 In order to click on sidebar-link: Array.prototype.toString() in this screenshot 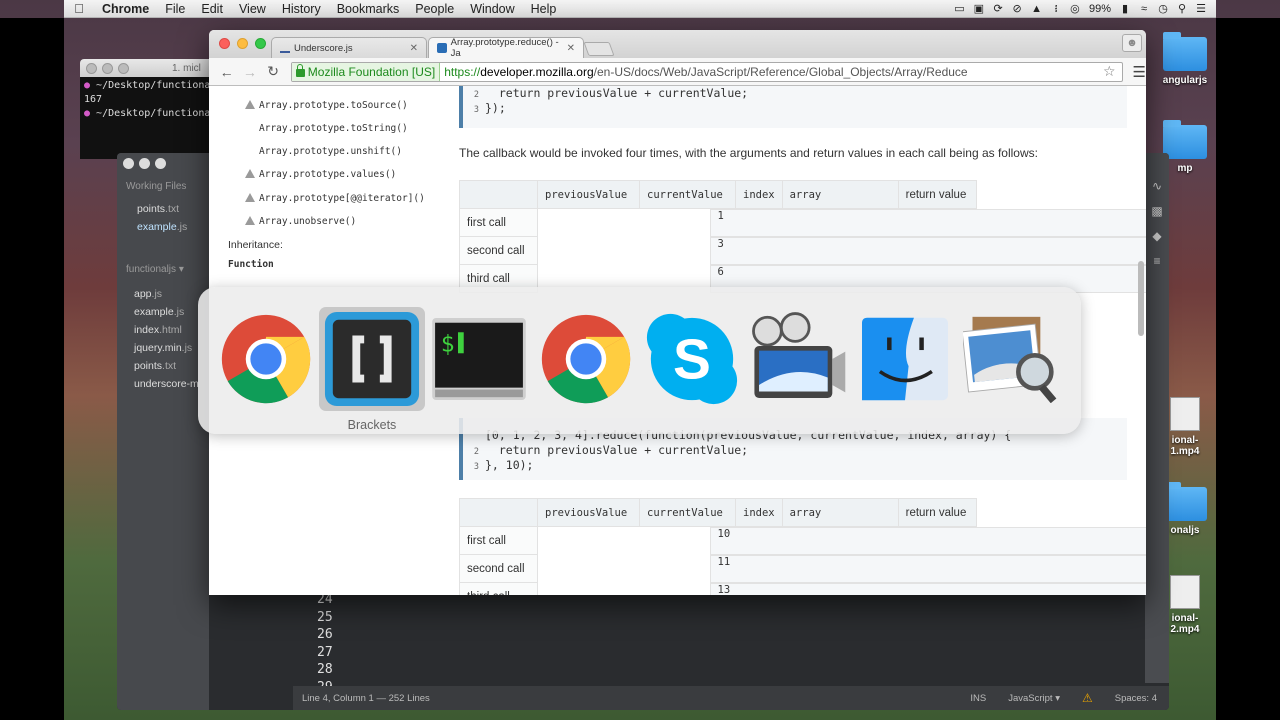, I will do `click(333, 128)`.